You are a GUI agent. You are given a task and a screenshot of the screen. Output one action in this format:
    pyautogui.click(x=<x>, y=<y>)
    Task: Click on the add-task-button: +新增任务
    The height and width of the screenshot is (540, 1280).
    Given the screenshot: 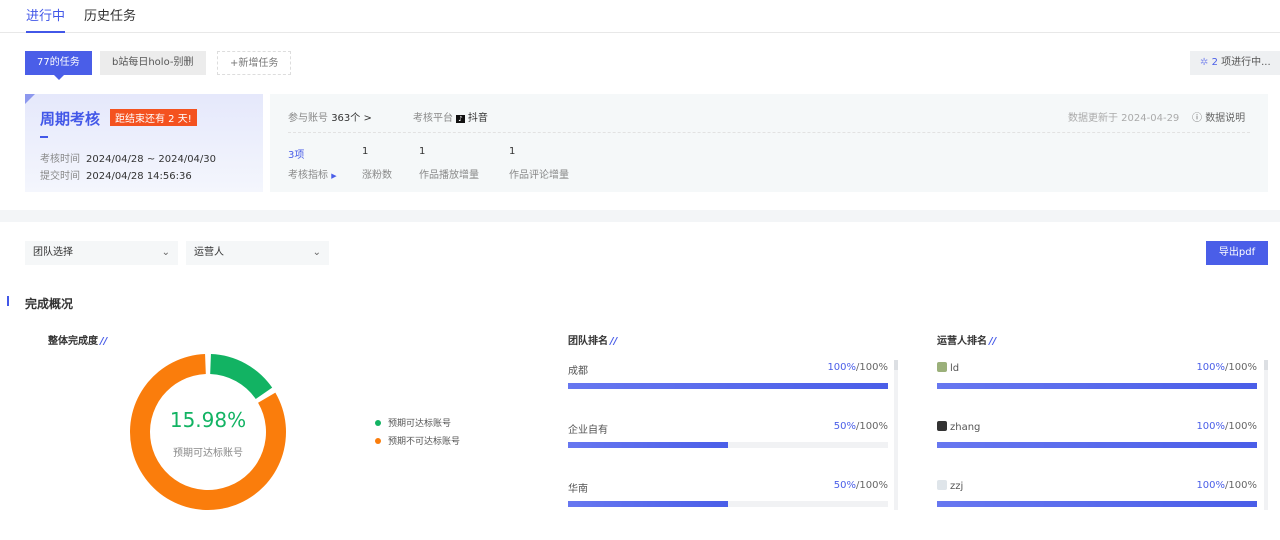 What is the action you would take?
    pyautogui.click(x=254, y=63)
    